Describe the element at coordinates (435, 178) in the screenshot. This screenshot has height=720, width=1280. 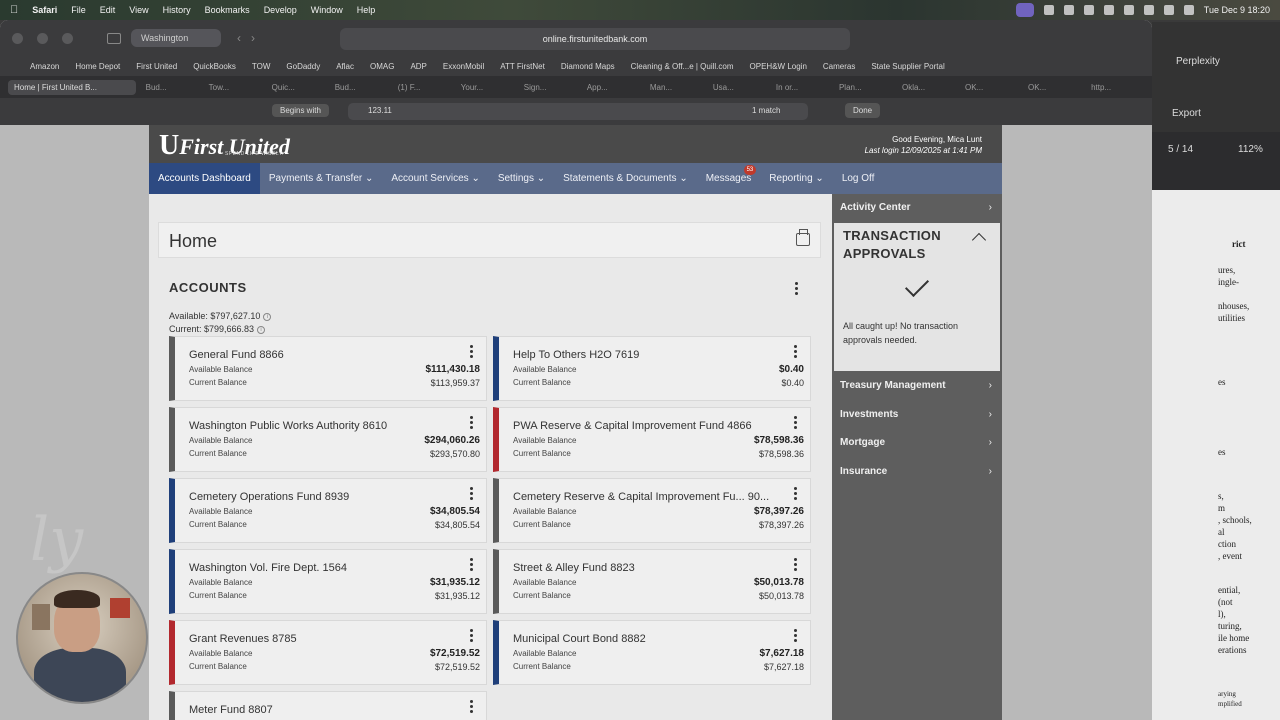
I see `nav-account-services: Account Services ⌄` at that location.